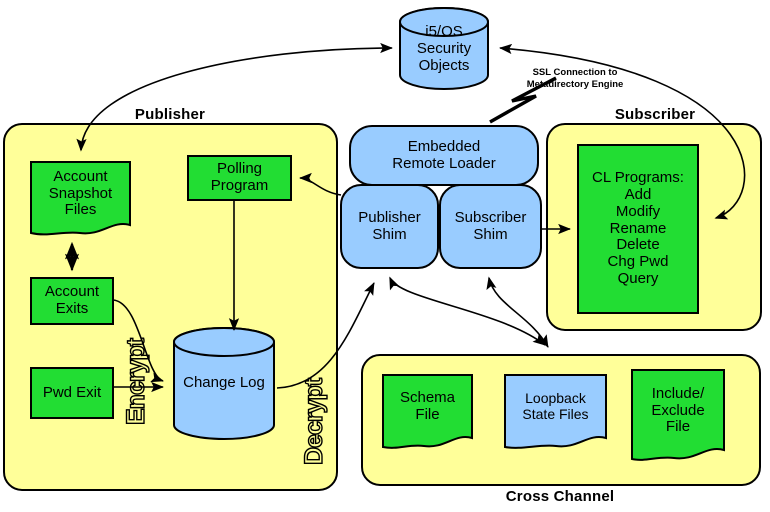 Image resolution: width=770 pixels, height=512 pixels. What do you see at coordinates (555, 406) in the screenshot?
I see `loopback-state-files-label: Loopback State Files` at bounding box center [555, 406].